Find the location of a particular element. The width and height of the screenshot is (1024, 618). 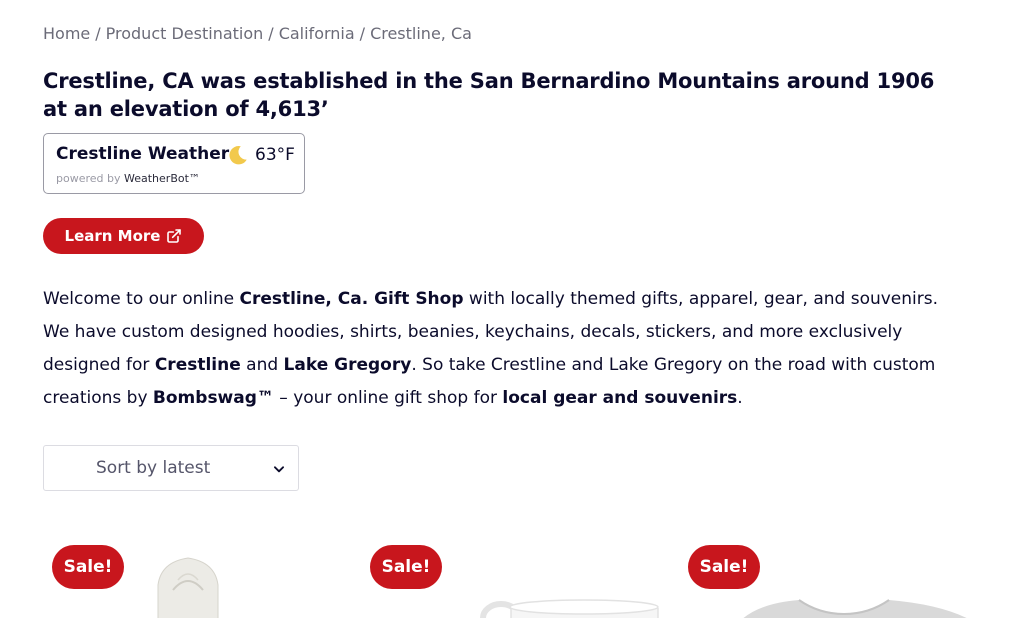

product-card-mug: Sale! is located at coordinates (511, 579).